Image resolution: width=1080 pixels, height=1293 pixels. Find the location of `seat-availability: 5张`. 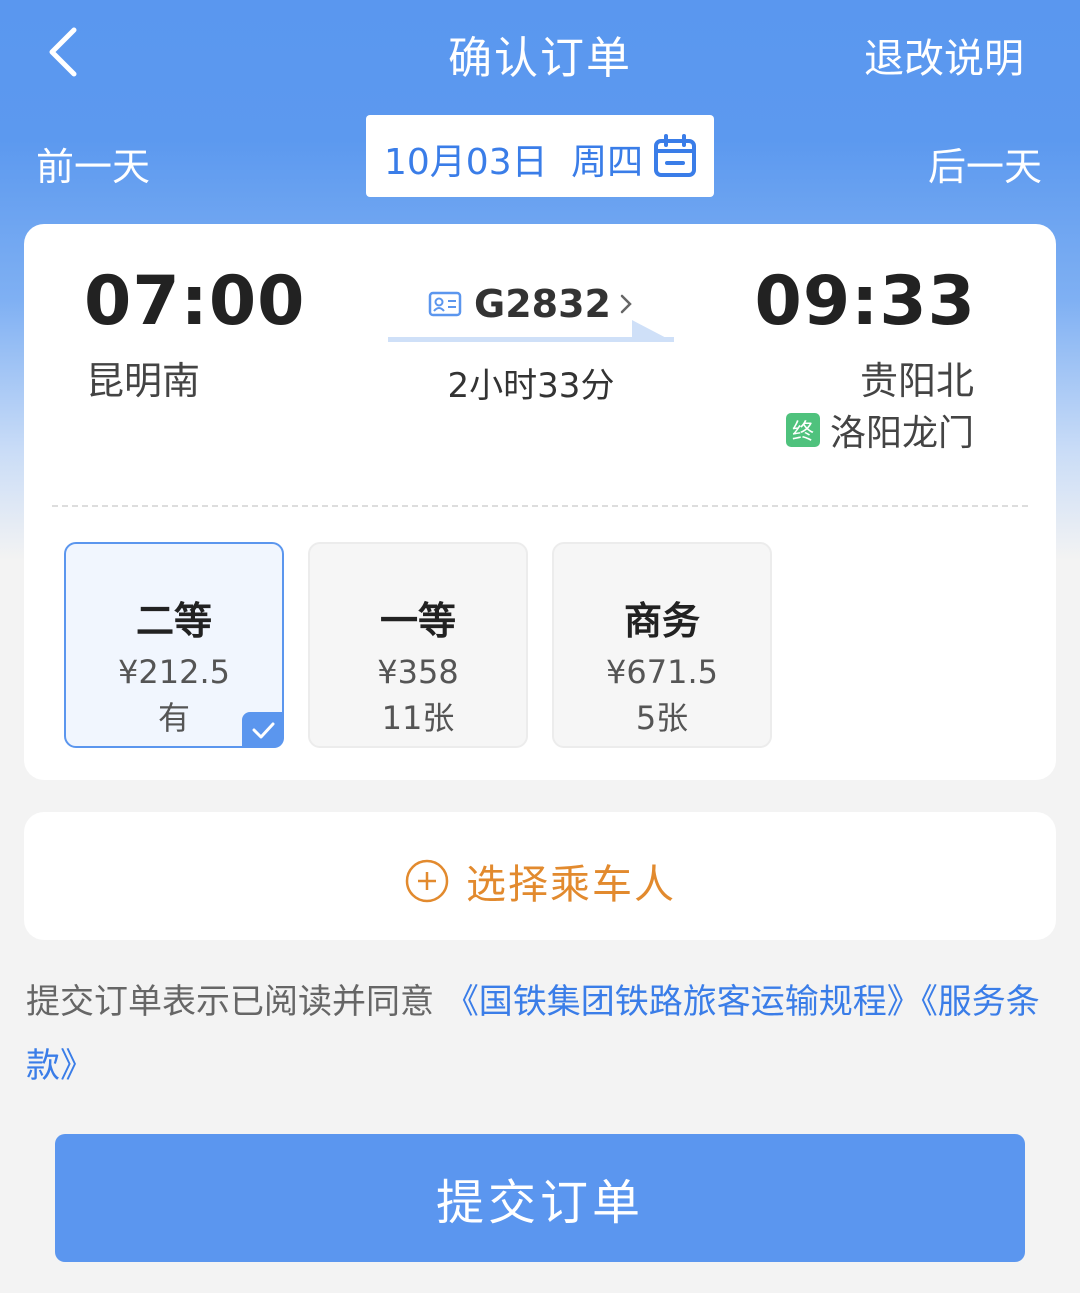

seat-availability: 5张 is located at coordinates (662, 718).